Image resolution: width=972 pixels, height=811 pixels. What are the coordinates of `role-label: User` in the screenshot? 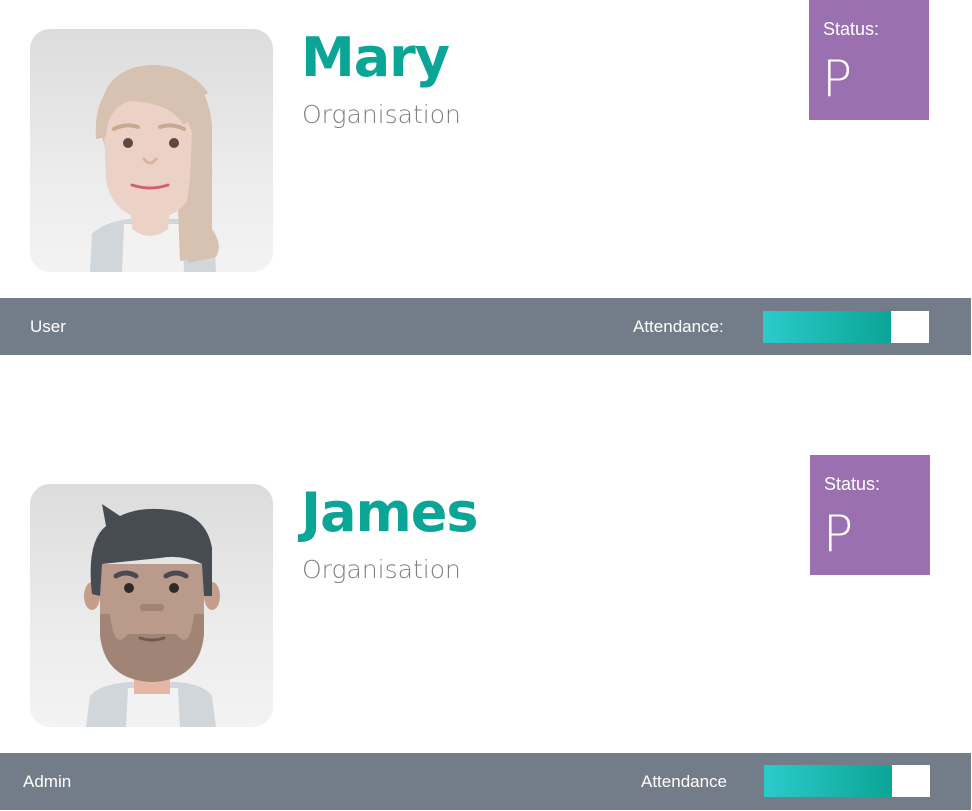 It's located at (48, 326).